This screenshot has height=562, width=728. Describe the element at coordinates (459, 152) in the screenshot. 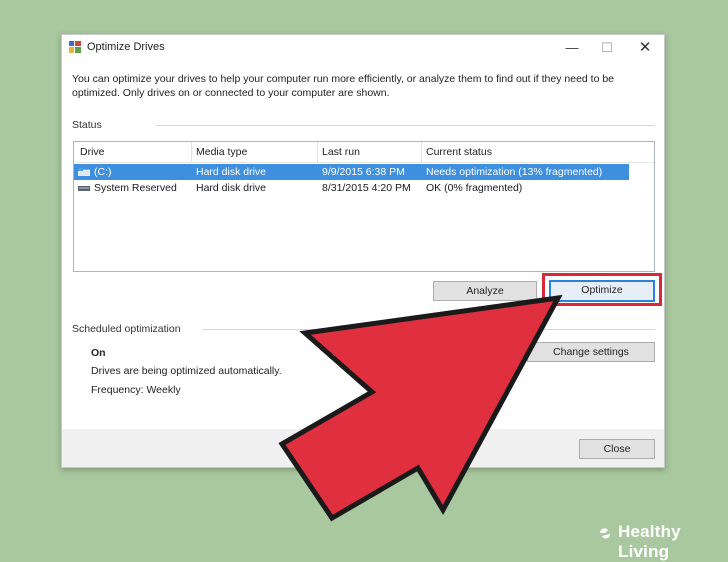

I see `column-current-status: Current status` at that location.